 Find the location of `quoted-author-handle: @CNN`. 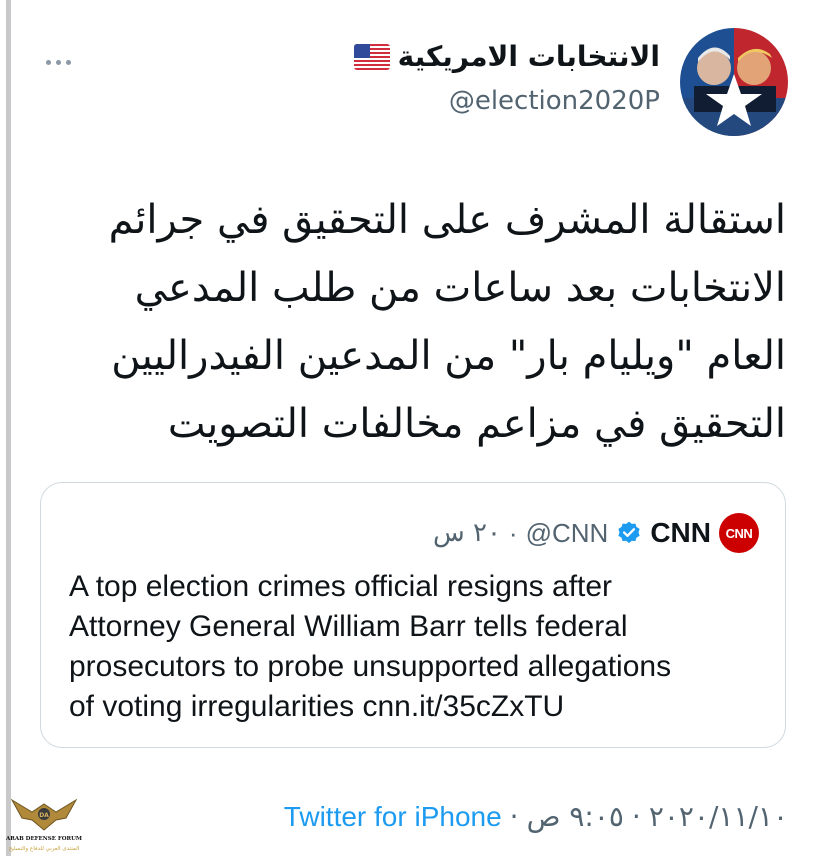

quoted-author-handle: @CNN is located at coordinates (567, 533).